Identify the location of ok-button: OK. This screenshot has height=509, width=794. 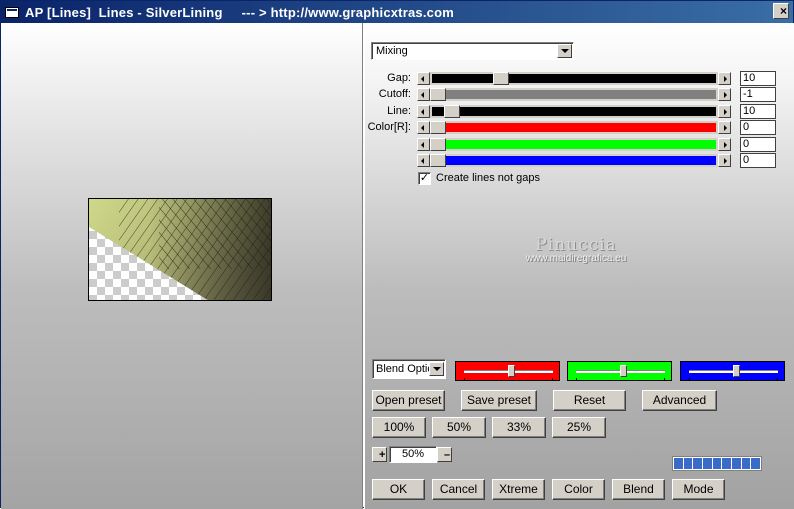
(398, 489).